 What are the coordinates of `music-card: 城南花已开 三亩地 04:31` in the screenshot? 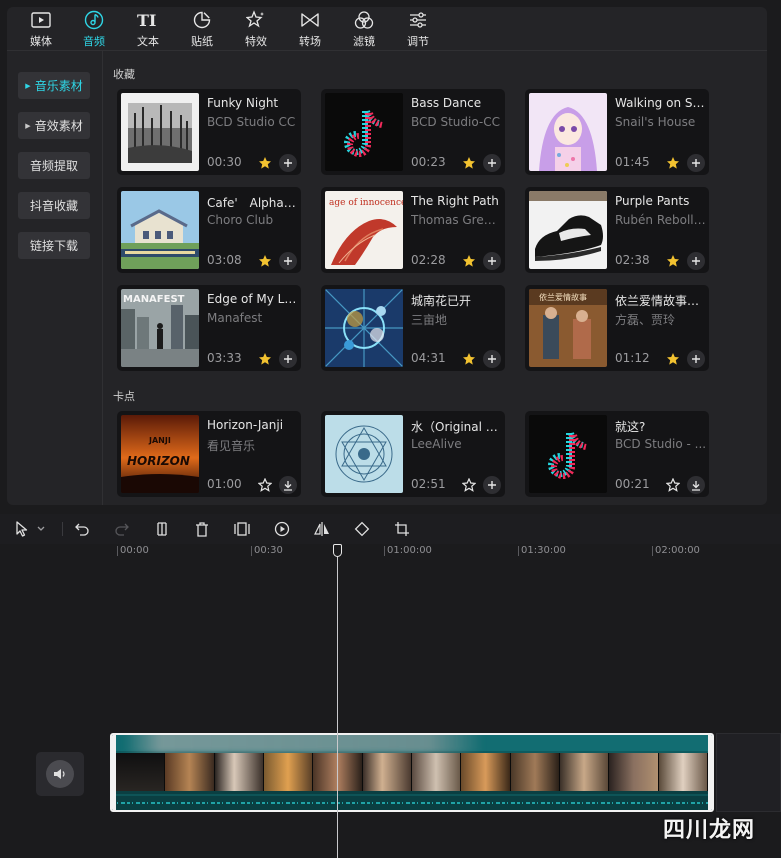 It's located at (413, 328).